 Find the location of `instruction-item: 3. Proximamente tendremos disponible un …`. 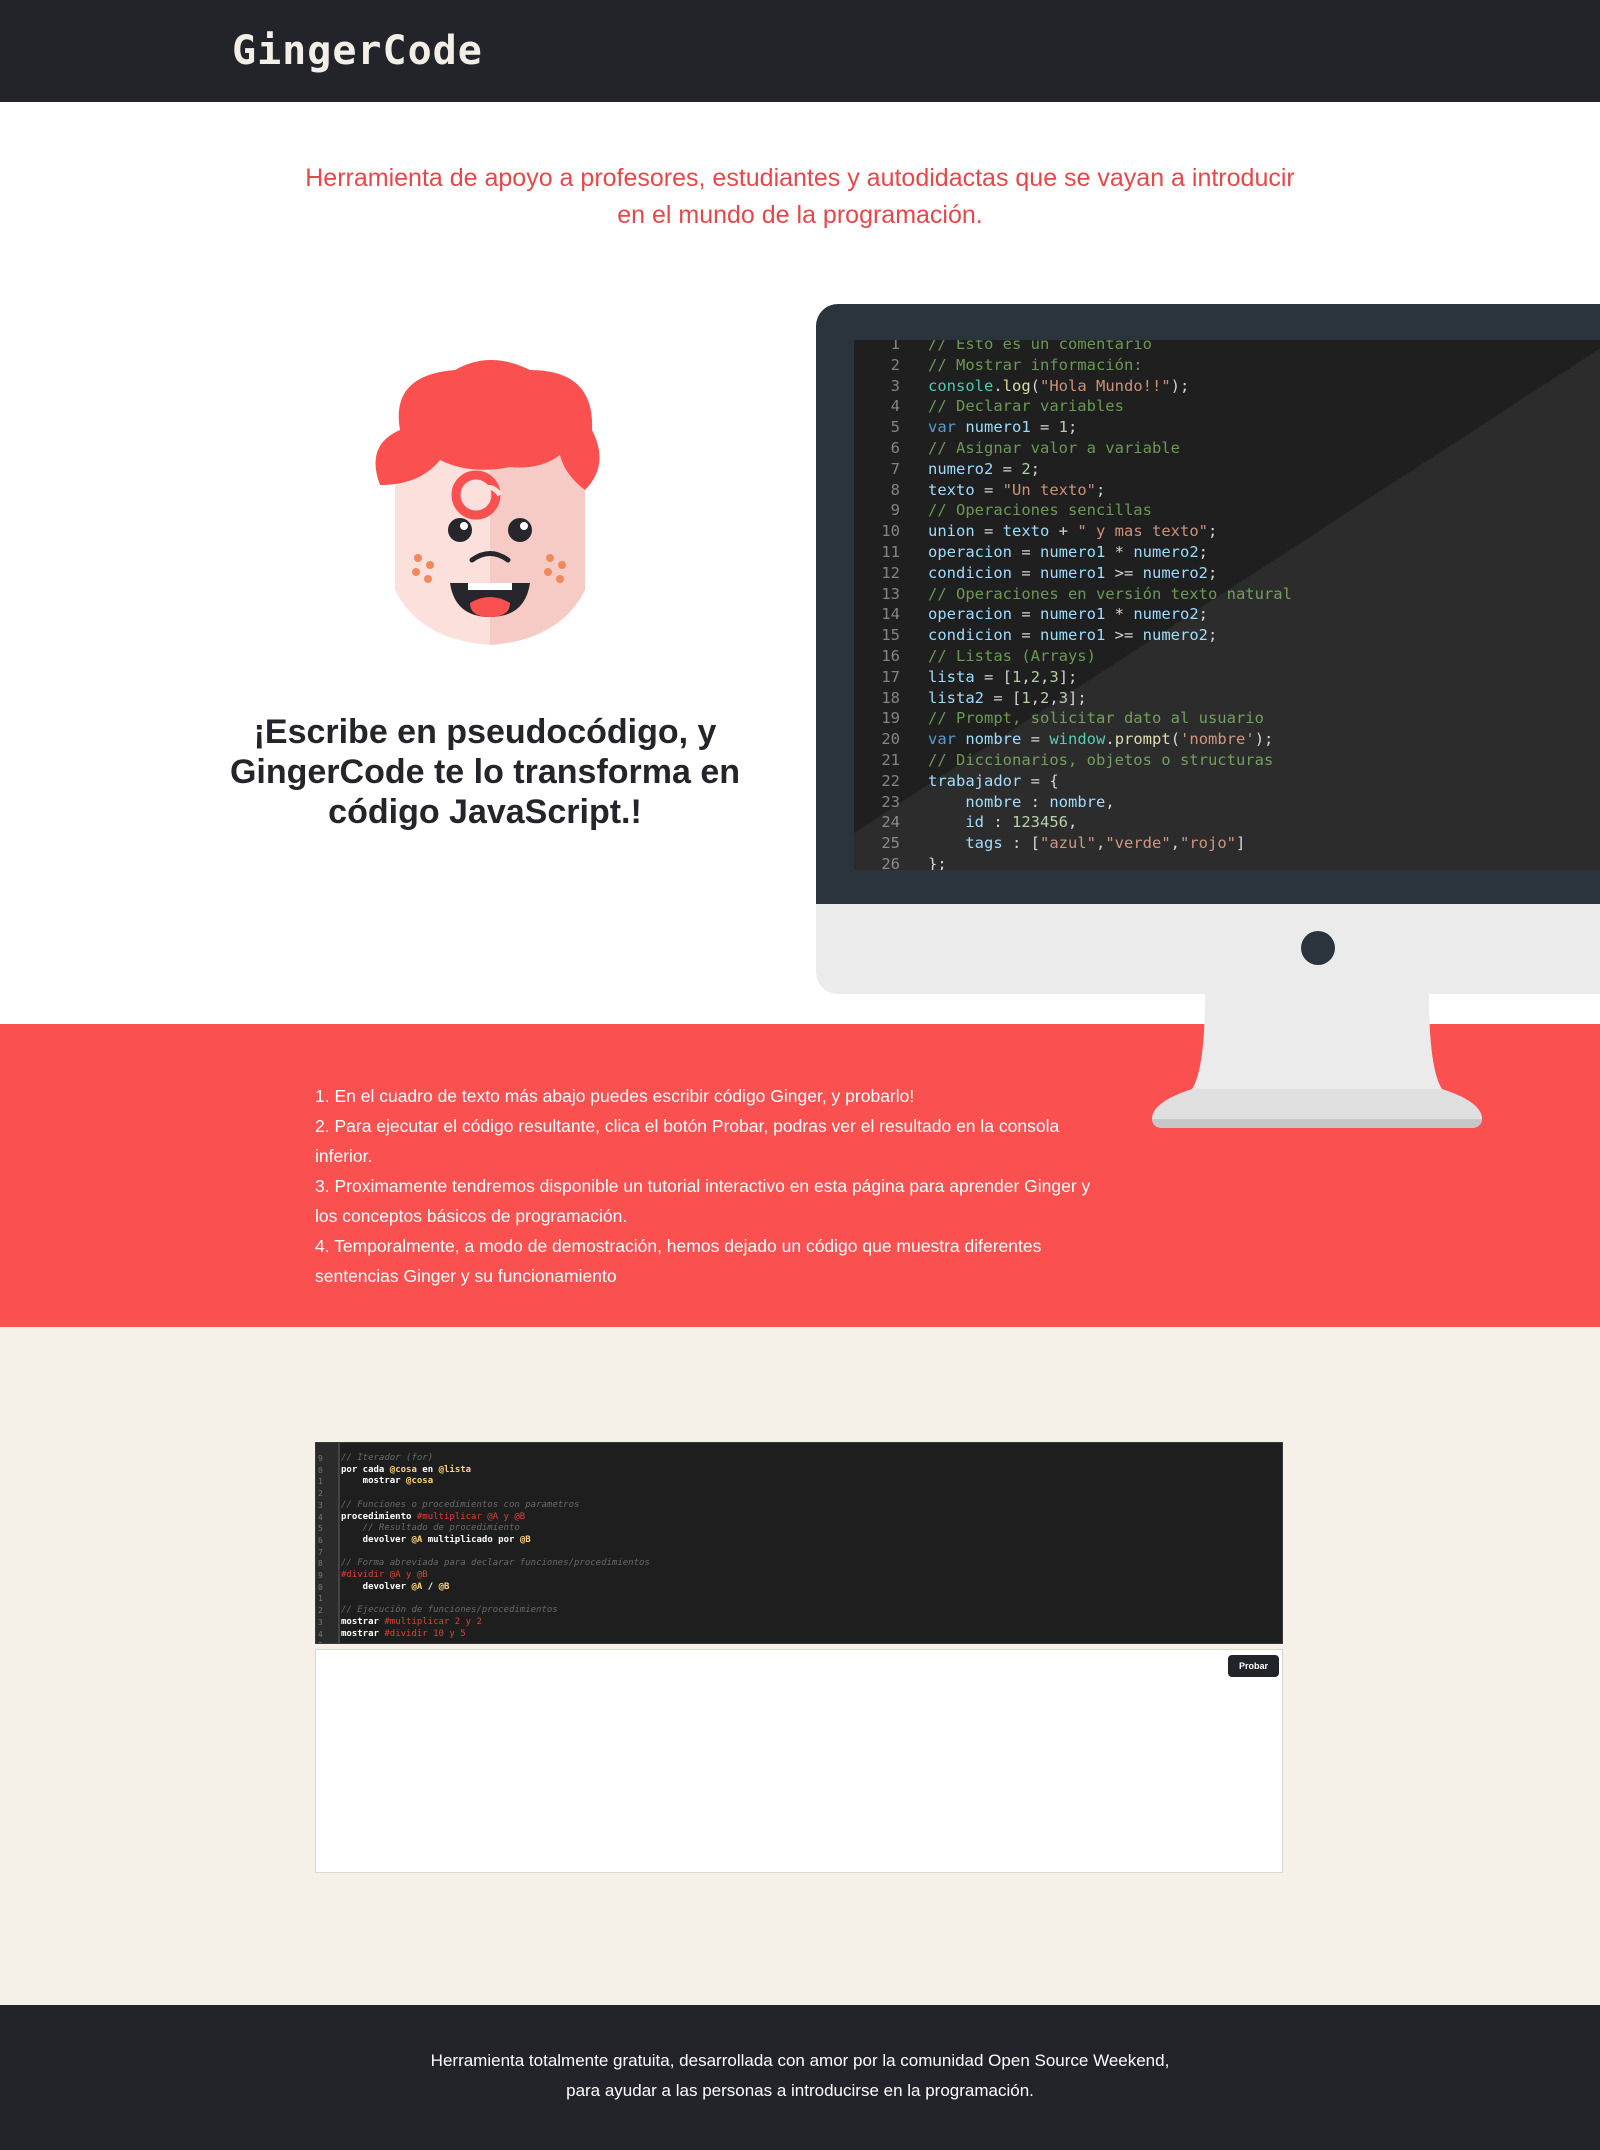

instruction-item: 3. Proximamente tendremos disponible un … is located at coordinates (703, 1201).